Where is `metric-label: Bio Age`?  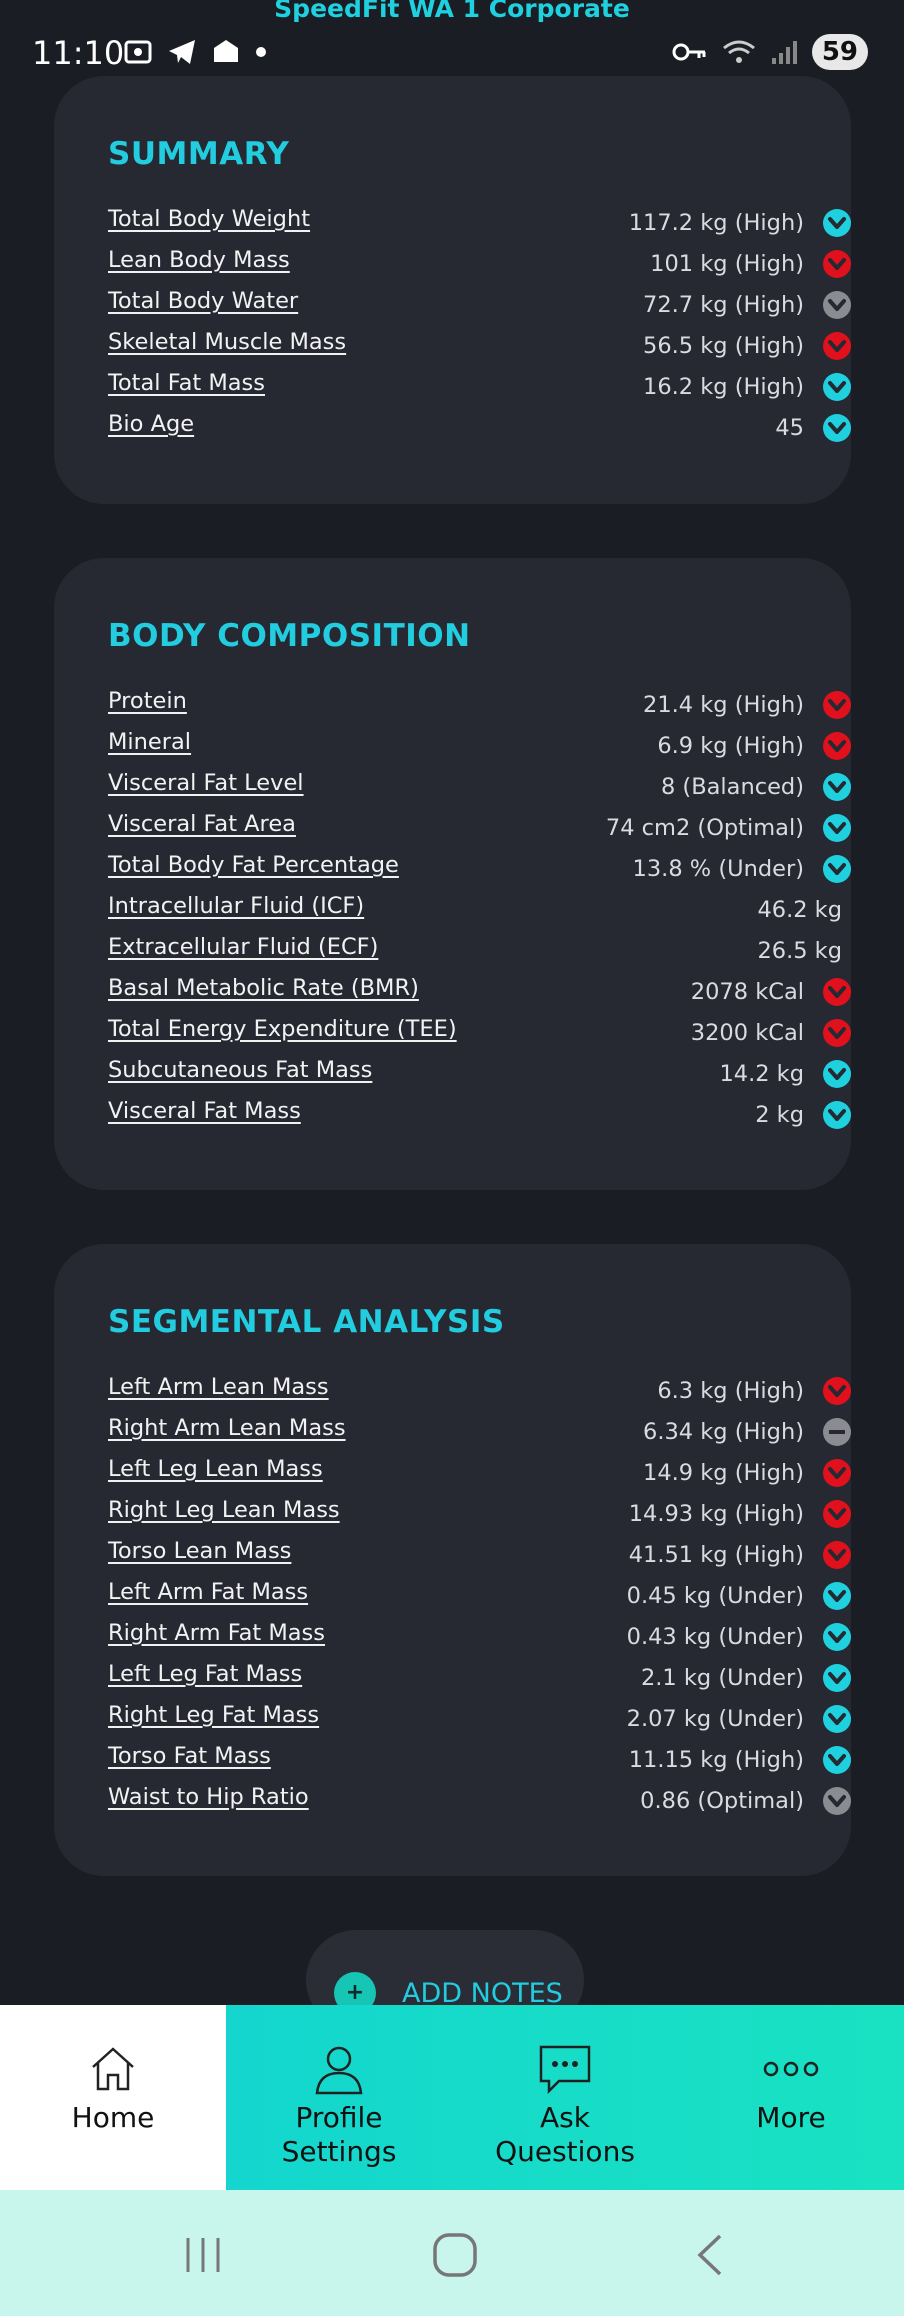
metric-label: Bio Age is located at coordinates (151, 424).